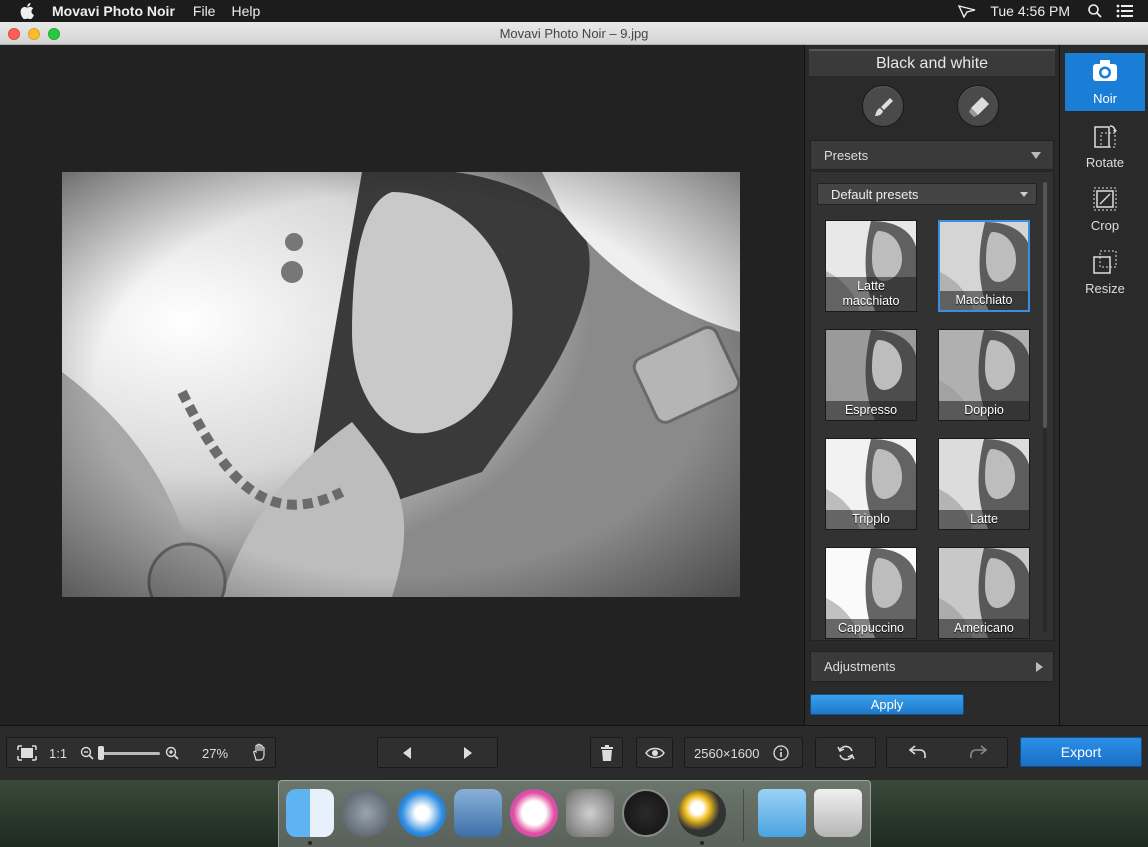 Image resolution: width=1148 pixels, height=847 pixels. What do you see at coordinates (978, 752) in the screenshot?
I see `redo-icon` at bounding box center [978, 752].